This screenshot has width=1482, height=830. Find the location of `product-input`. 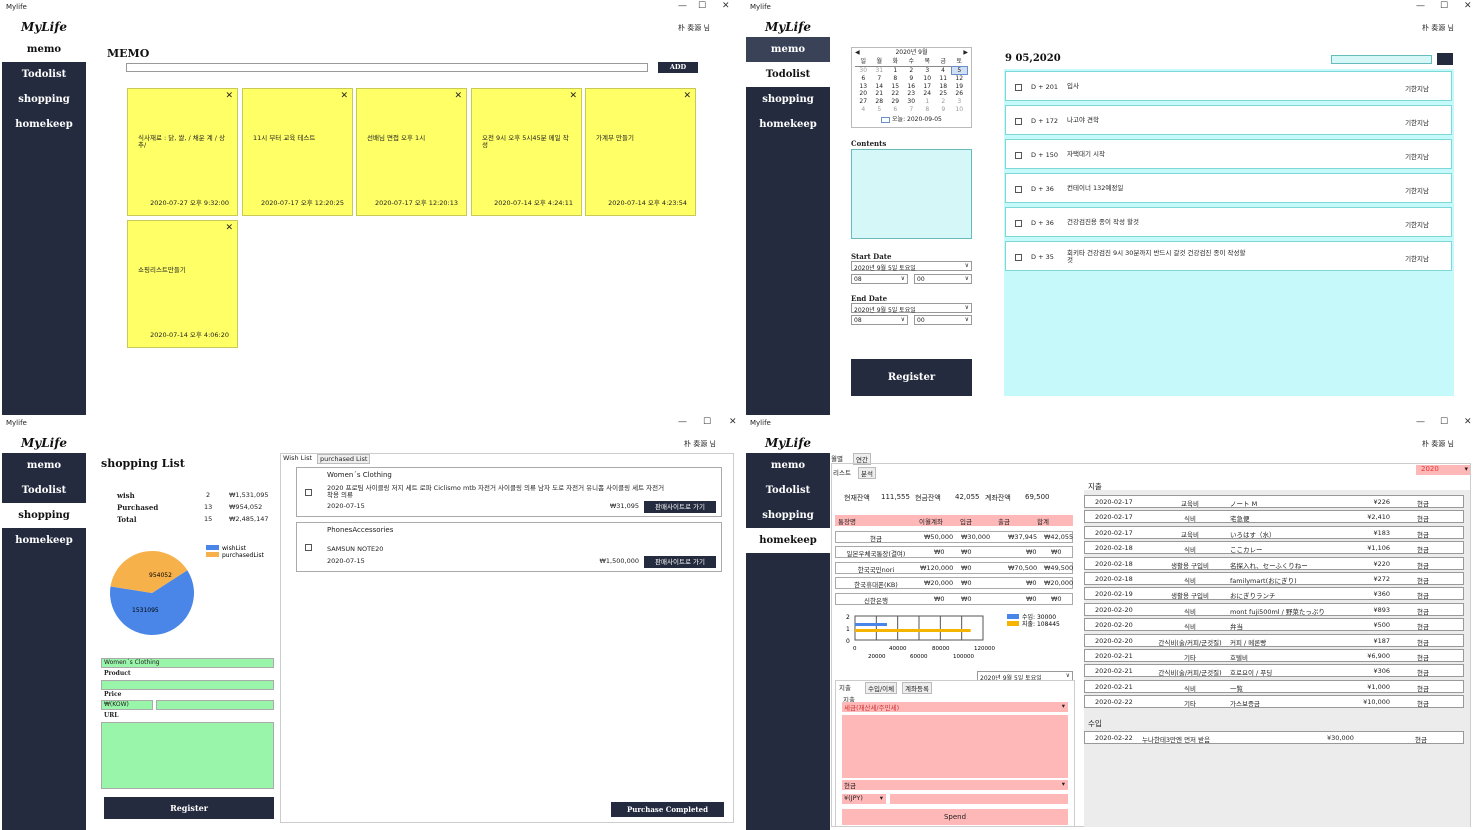

product-input is located at coordinates (187, 685).